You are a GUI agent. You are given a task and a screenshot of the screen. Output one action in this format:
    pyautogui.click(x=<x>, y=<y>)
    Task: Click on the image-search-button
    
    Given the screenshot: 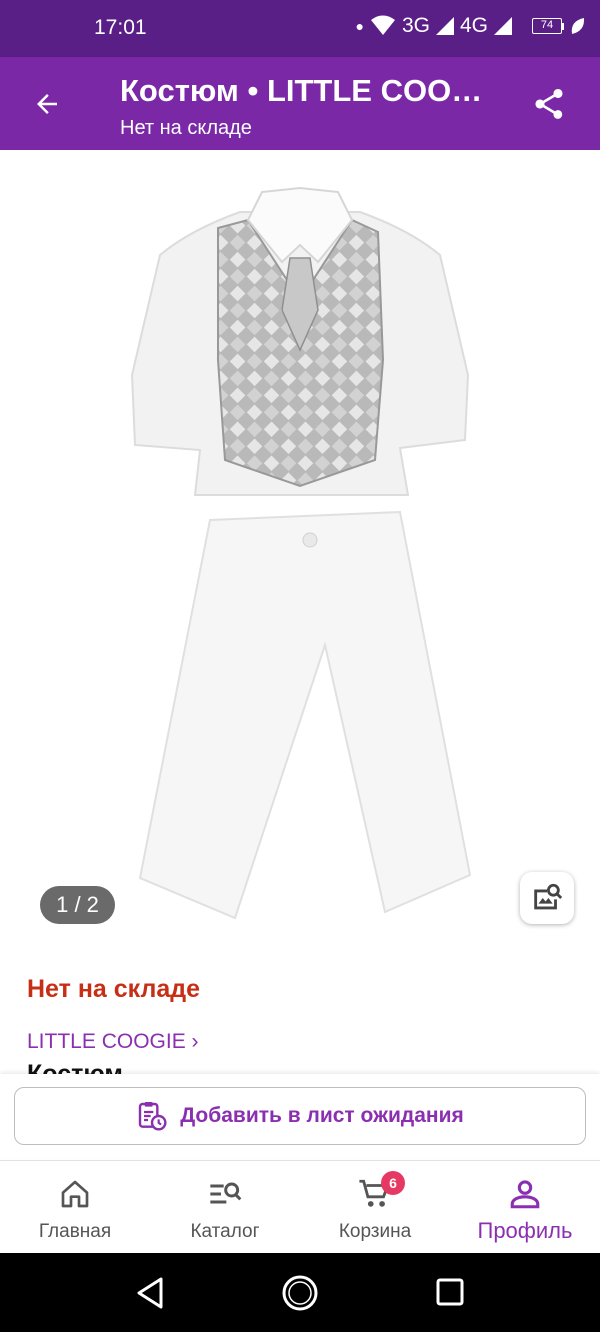 What is the action you would take?
    pyautogui.click(x=547, y=898)
    